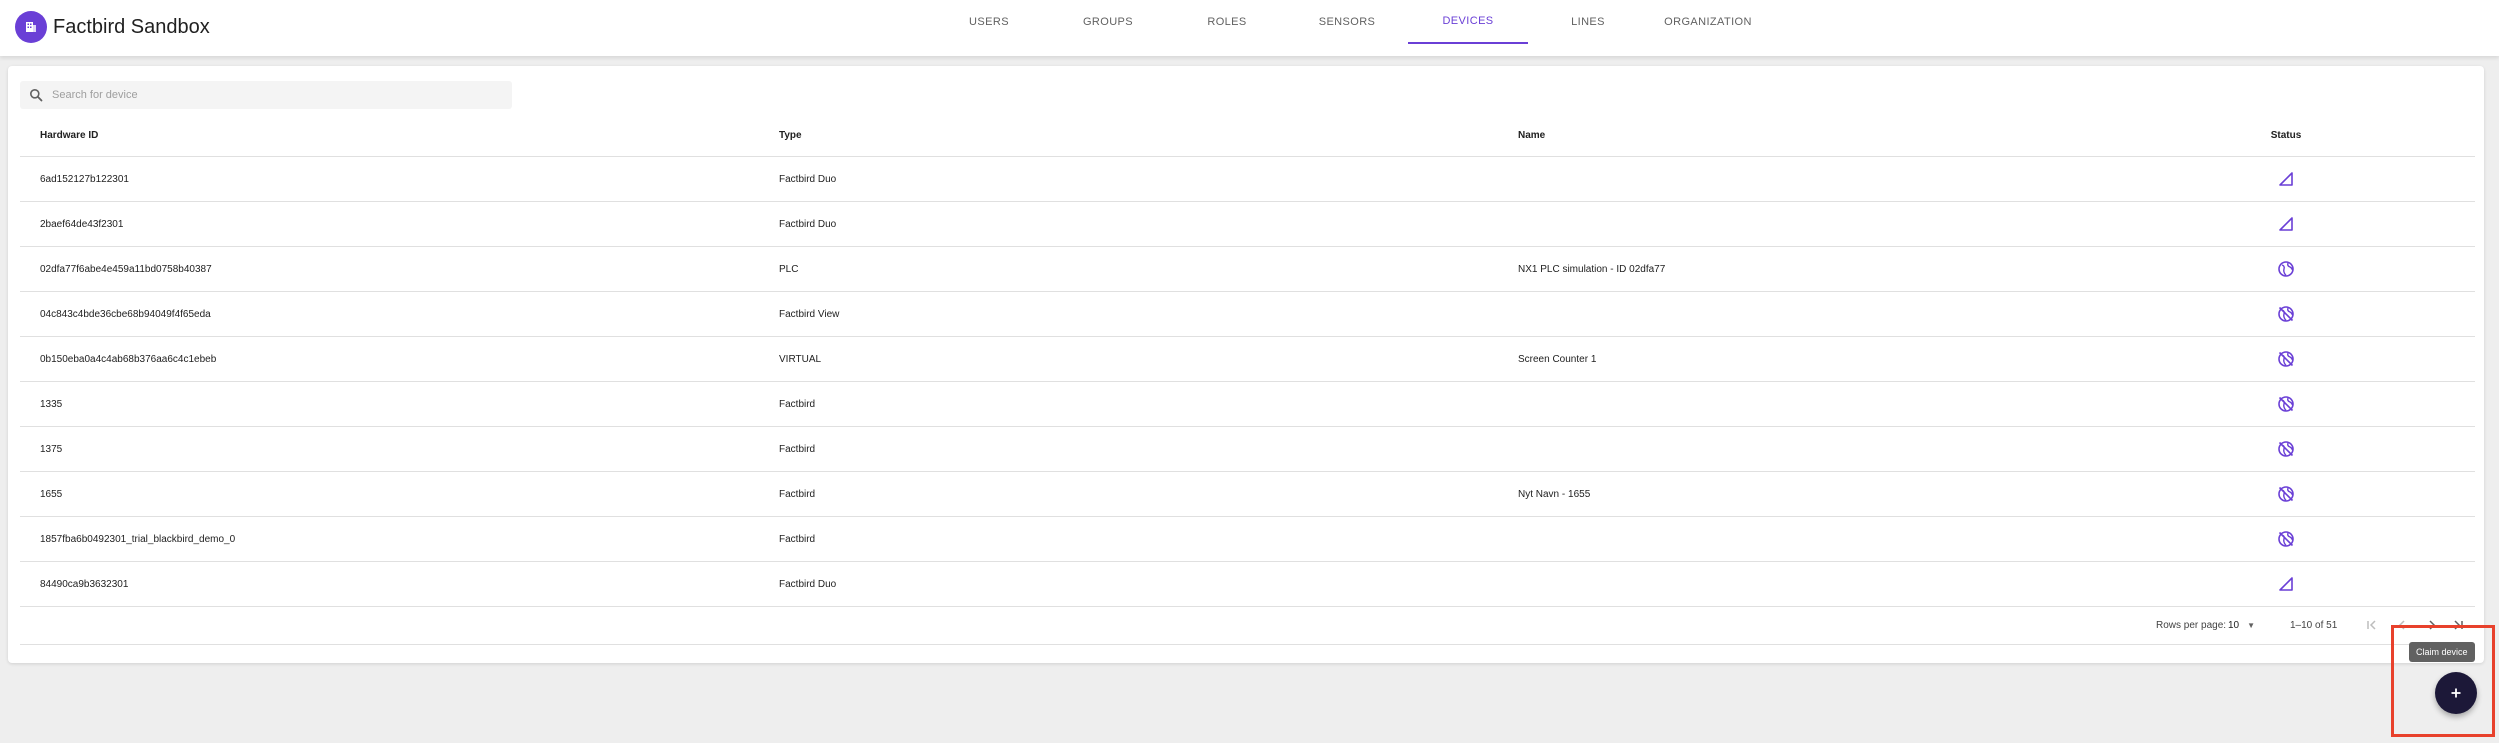 The height and width of the screenshot is (743, 2499). Describe the element at coordinates (128, 359) in the screenshot. I see `hardware-id-cell: 0b150eba0a4c4ab68b376aa6c4c1ebeb` at that location.